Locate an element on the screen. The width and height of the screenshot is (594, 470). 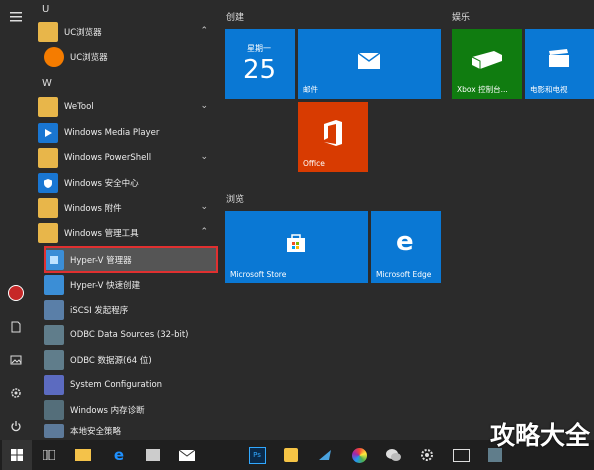
edge-taskbar-icon: e is located at coordinates (119, 455).